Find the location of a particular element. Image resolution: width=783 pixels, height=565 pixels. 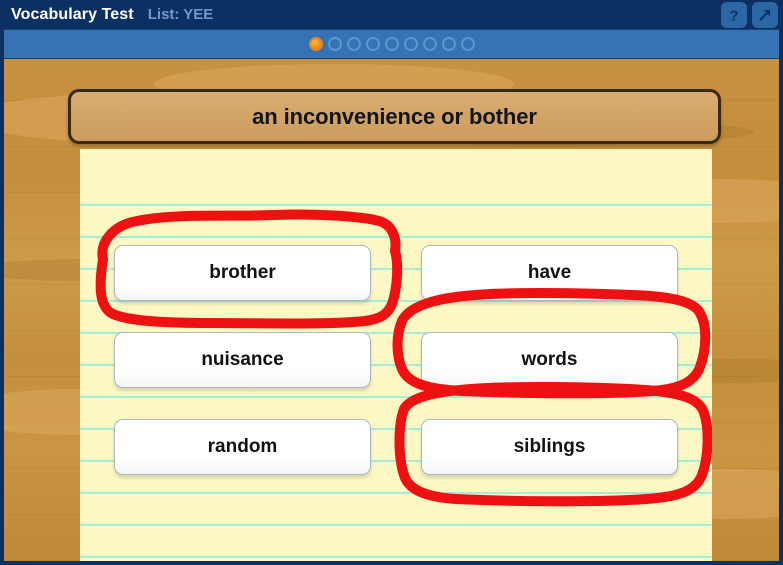

progress-dots is located at coordinates (391, 44).